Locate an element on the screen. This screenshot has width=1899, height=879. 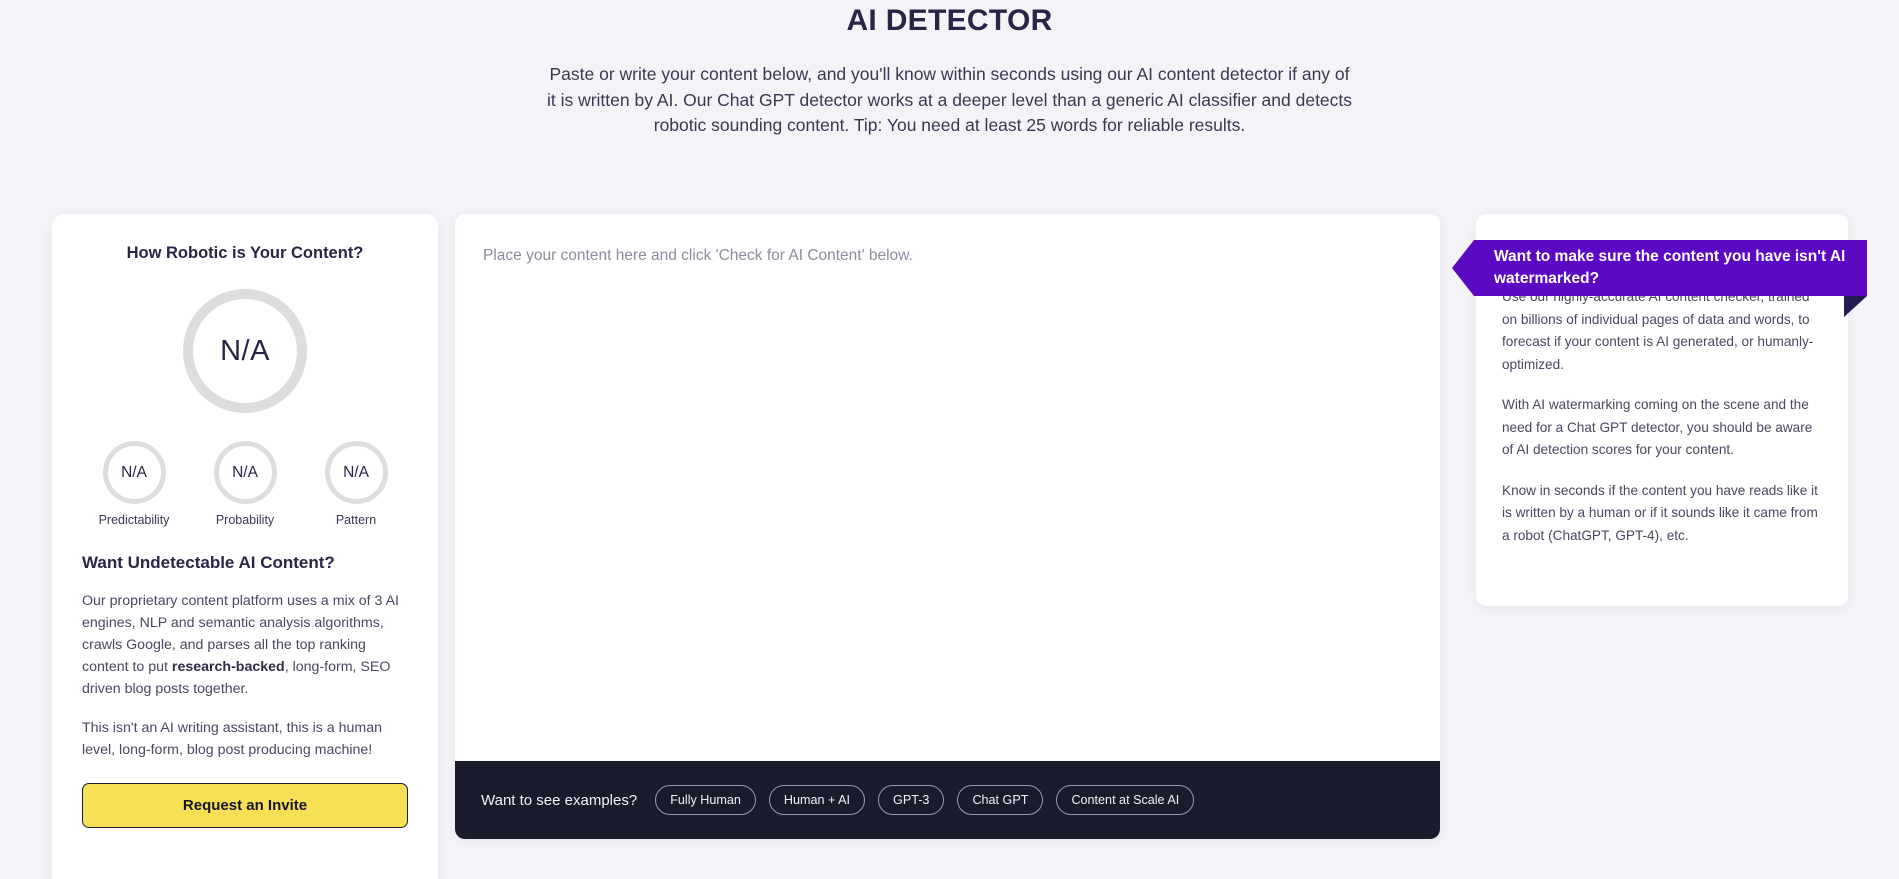
metric-predictability: N/A Predictability is located at coordinates (134, 484).